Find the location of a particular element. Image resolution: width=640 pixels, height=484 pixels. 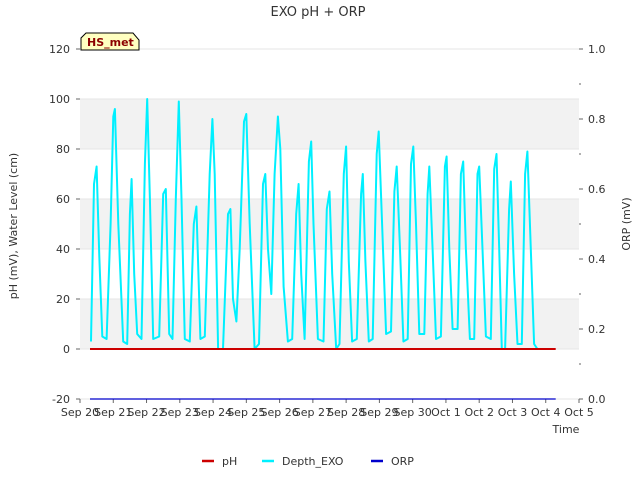

y2-axis-label: ORP (mV) is located at coordinates (626, 223).